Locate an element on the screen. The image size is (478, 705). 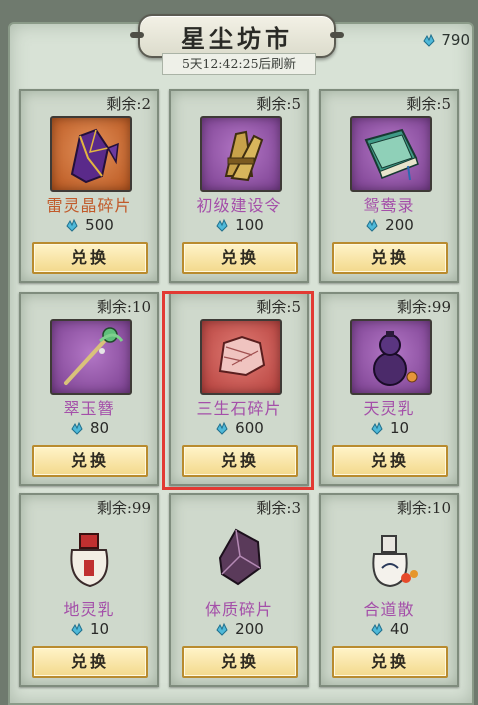
price-value: 80 is located at coordinates (99, 428).